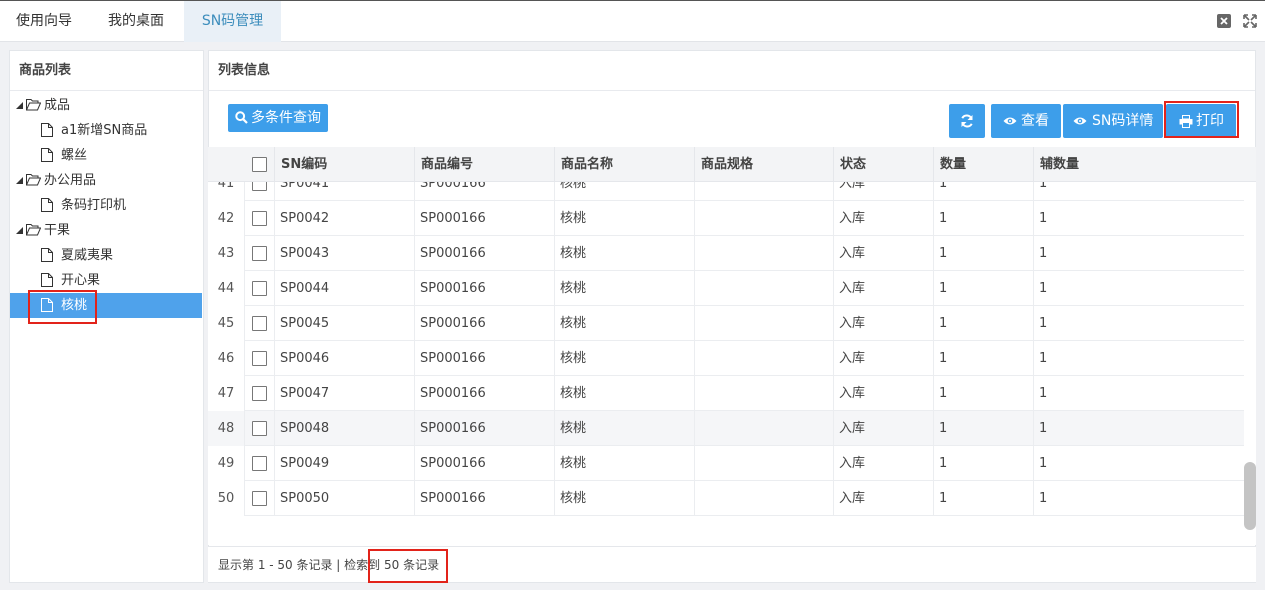  What do you see at coordinates (344, 358) in the screenshot?
I see `cell-sn-code: SP0046` at bounding box center [344, 358].